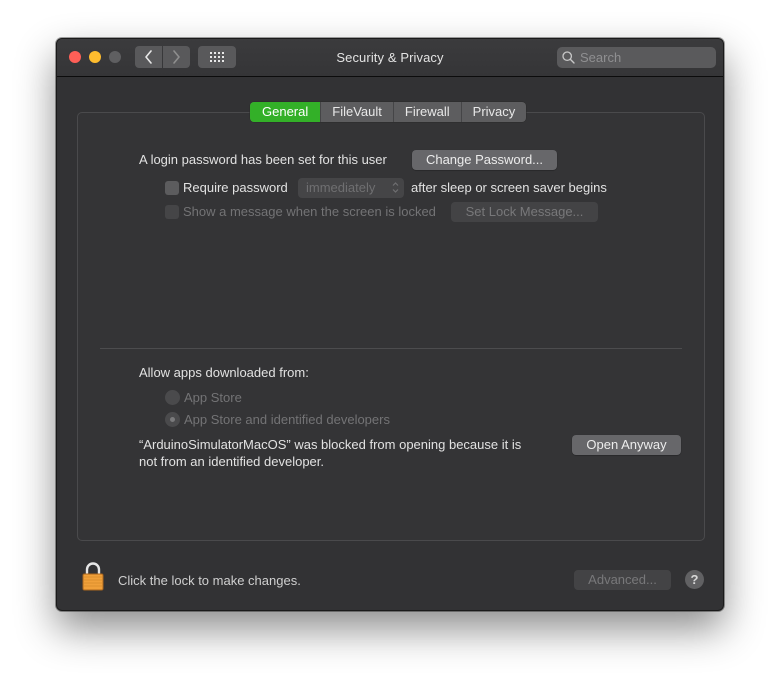 Image resolution: width=780 pixels, height=685 pixels. I want to click on help-button: ?, so click(694, 579).